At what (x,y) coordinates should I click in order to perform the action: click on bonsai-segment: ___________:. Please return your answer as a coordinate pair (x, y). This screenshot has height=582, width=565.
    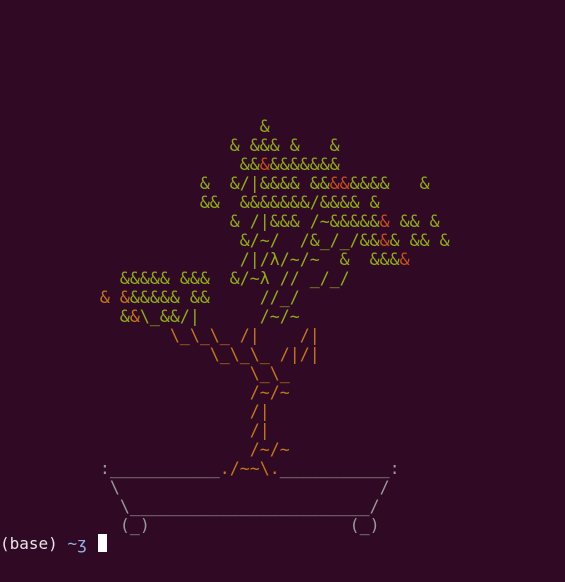
    Looking at the image, I should click on (339, 468).